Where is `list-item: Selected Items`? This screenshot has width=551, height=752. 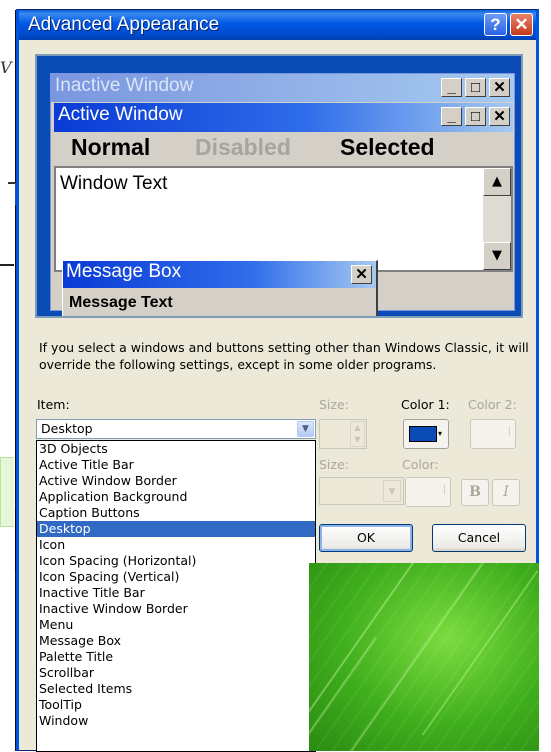
list-item: Selected Items is located at coordinates (176, 689).